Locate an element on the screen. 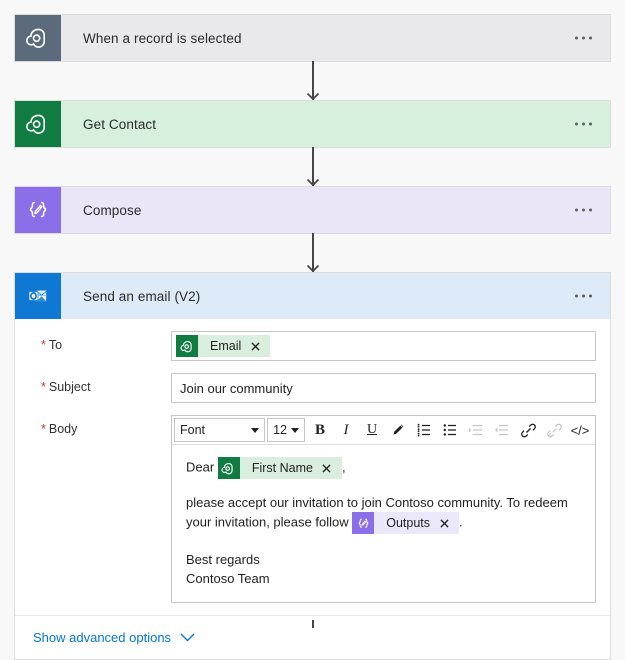 This screenshot has height=660, width=625. label-subject: * Subject is located at coordinates (100, 383).